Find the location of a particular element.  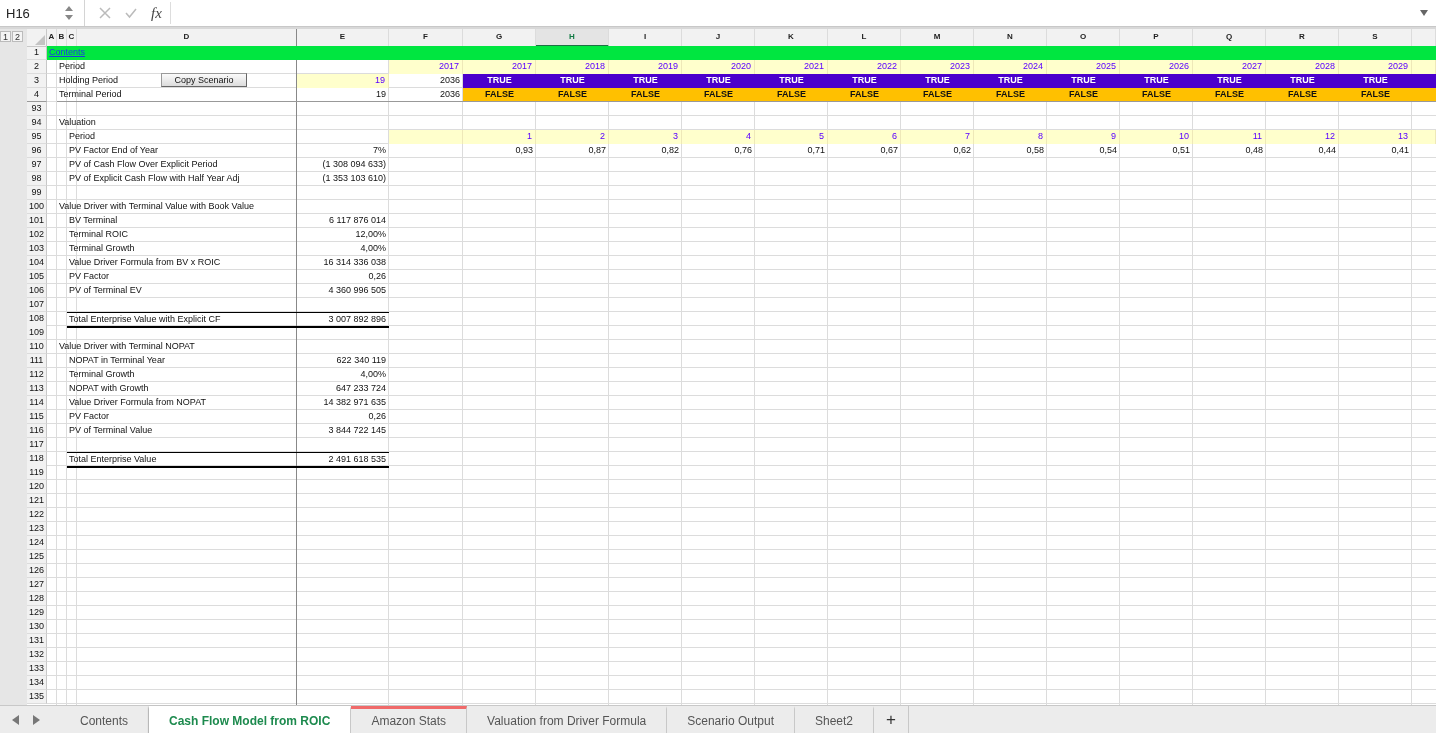

column-header: F is located at coordinates (426, 38).